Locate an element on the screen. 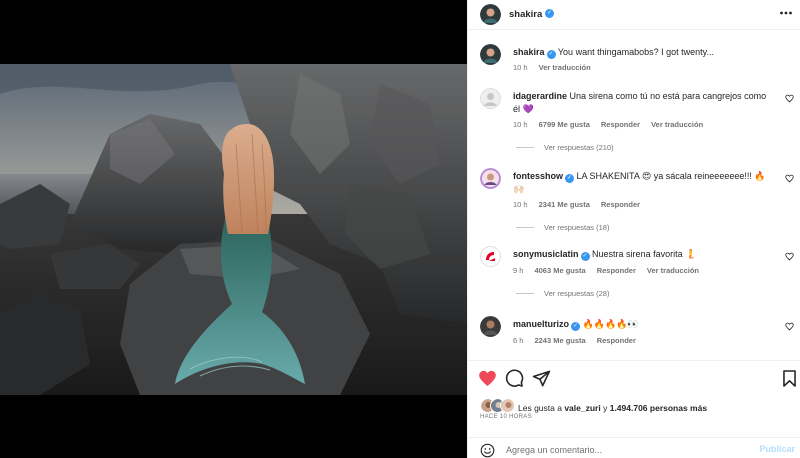 The height and width of the screenshot is (458, 800). likes-prefix: Les gusta a is located at coordinates (540, 408).